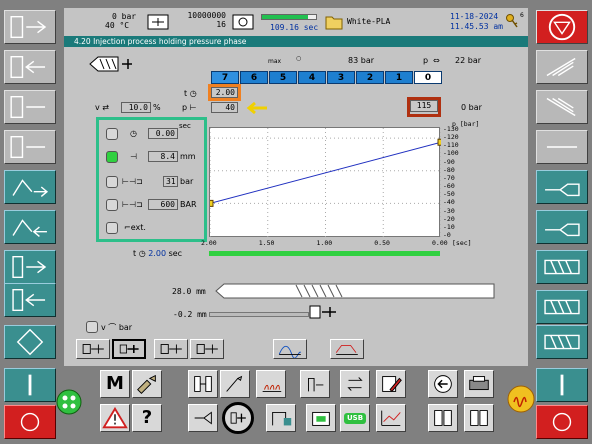 The height and width of the screenshot is (444, 592). I want to click on warning-button, so click(115, 418).